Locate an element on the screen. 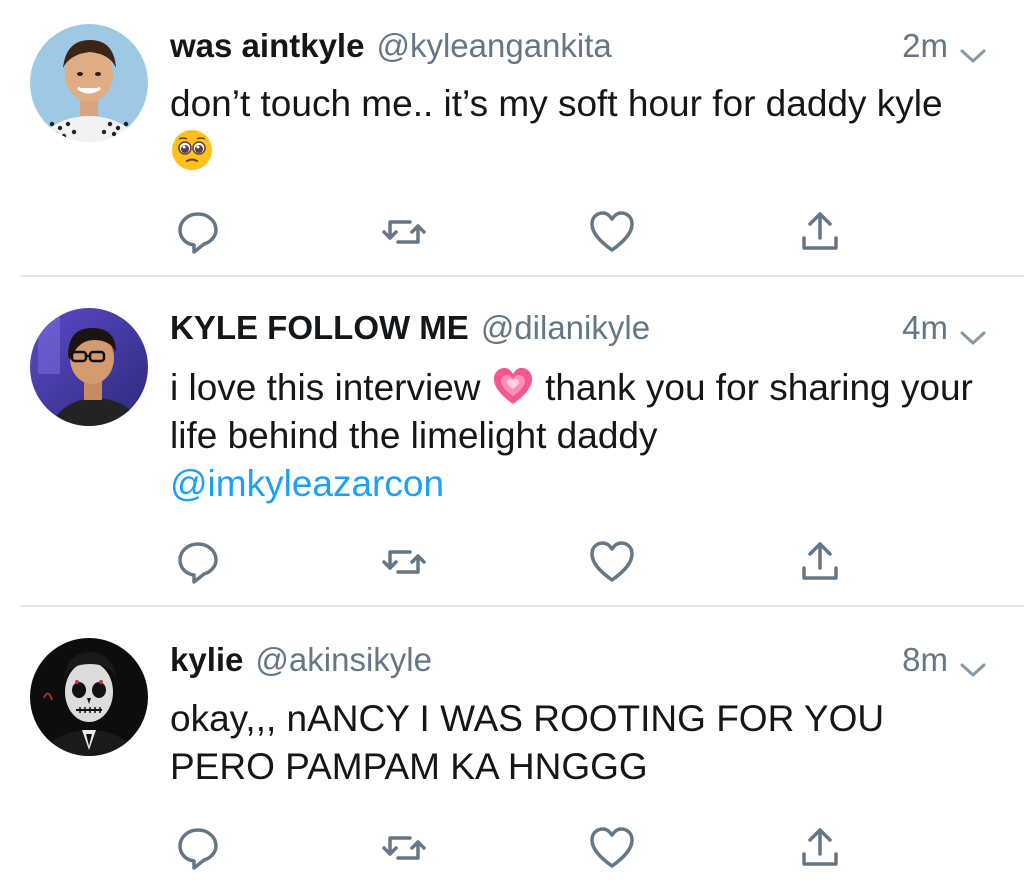 This screenshot has height=890, width=1024. pleading-face-emoji is located at coordinates (192, 150).